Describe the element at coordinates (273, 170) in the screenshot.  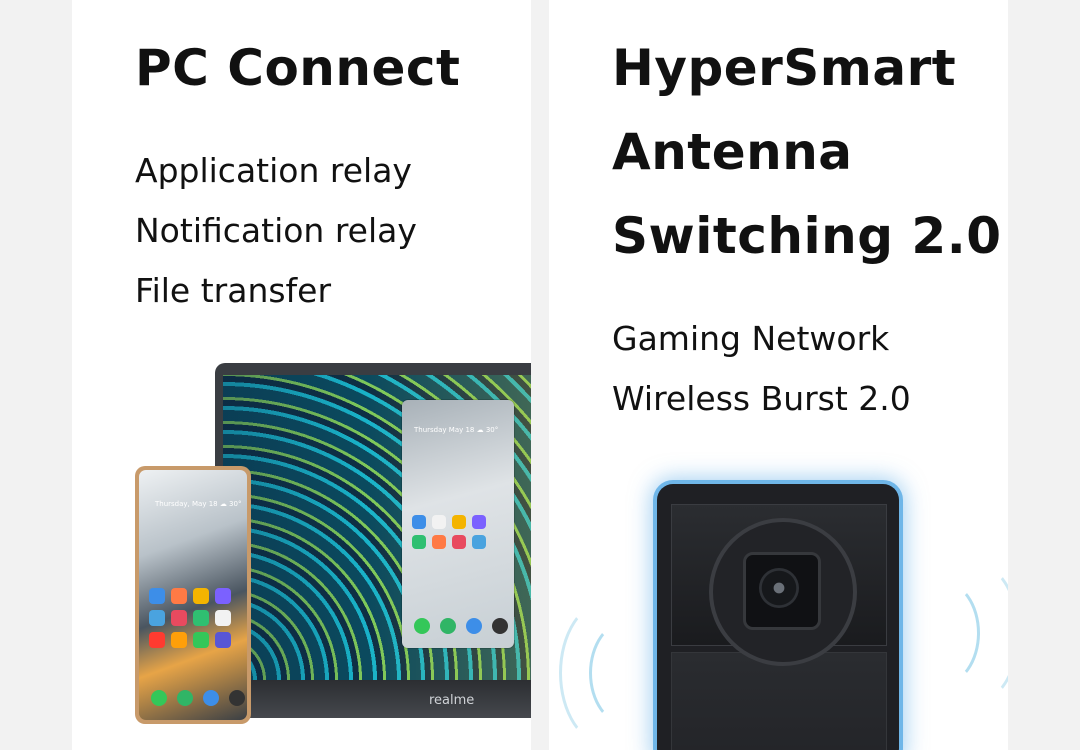
I see `feature-application-relay: Application relay` at that location.